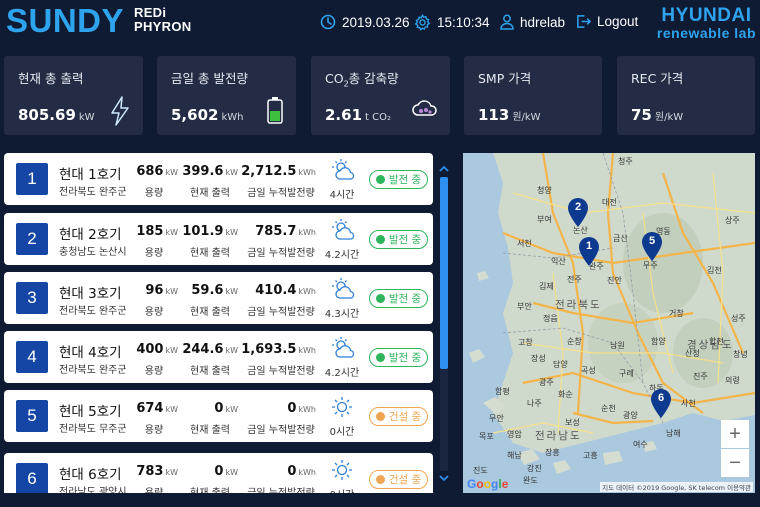  What do you see at coordinates (676, 313) in the screenshot?
I see `map-label: 거창` at bounding box center [676, 313].